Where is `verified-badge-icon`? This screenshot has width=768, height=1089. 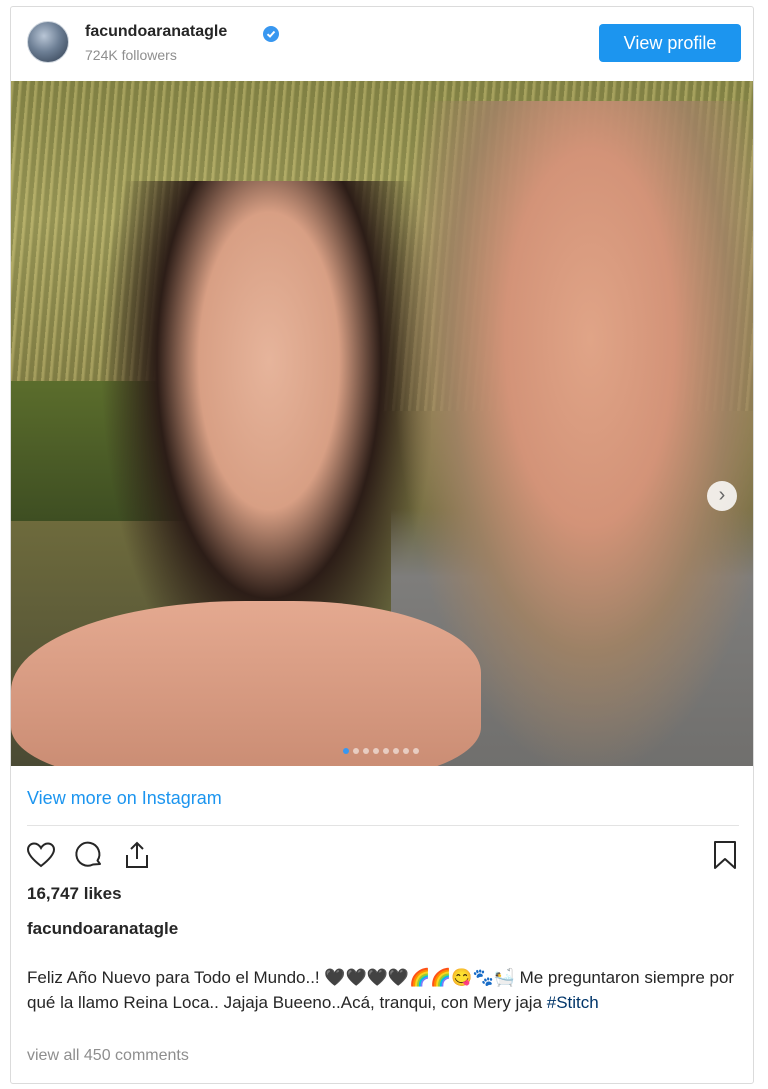
verified-badge-icon is located at coordinates (271, 34).